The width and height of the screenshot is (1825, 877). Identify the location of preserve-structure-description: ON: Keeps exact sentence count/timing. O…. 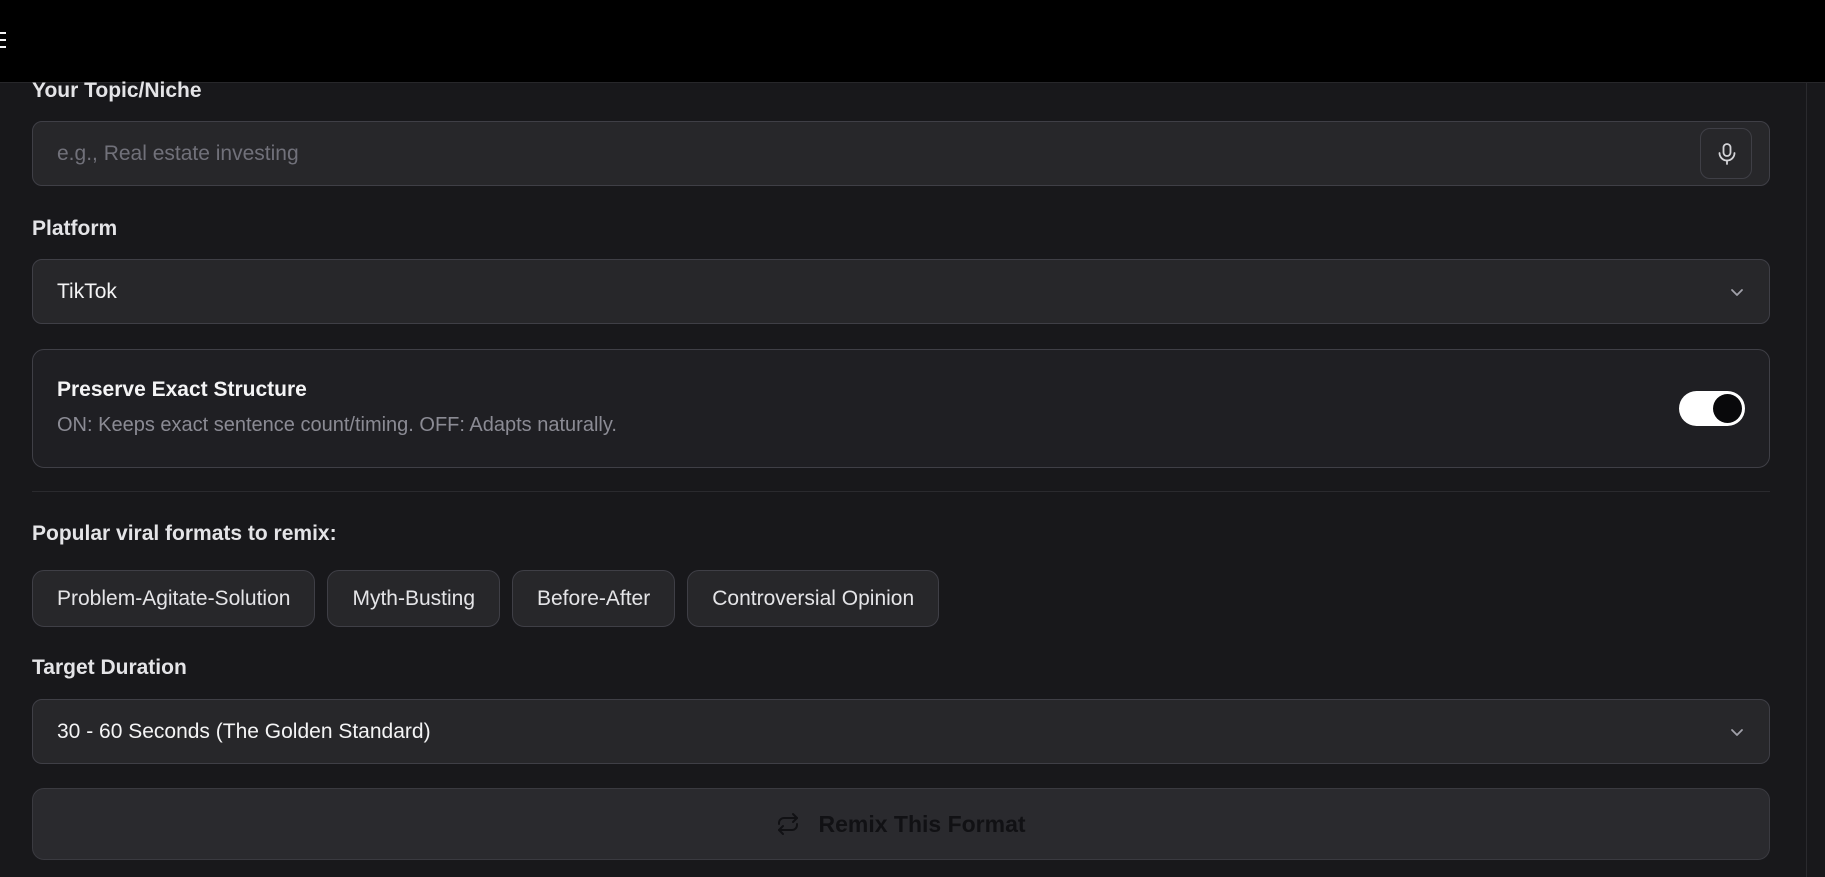
(337, 425).